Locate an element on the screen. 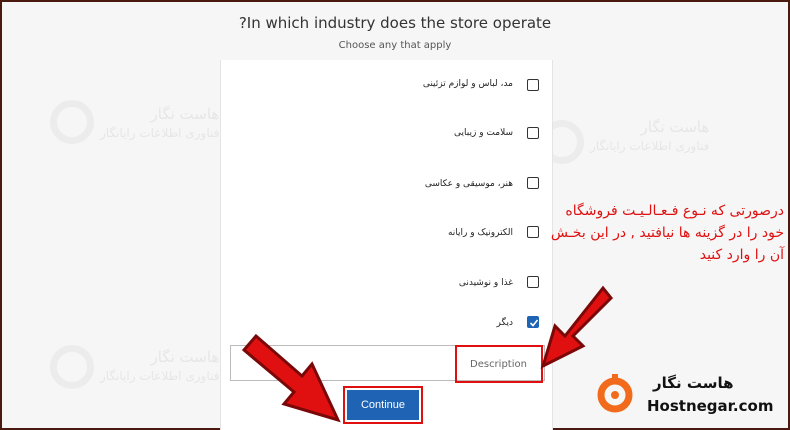  option-label: سلامت و زیبایی is located at coordinates (483, 133).